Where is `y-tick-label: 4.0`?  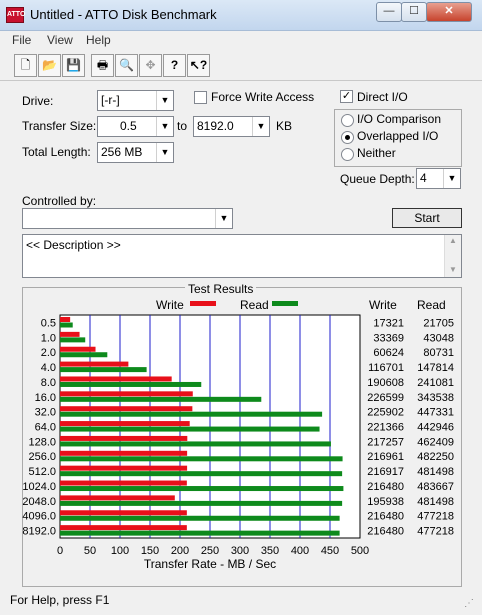 y-tick-label: 4.0 is located at coordinates (48, 368).